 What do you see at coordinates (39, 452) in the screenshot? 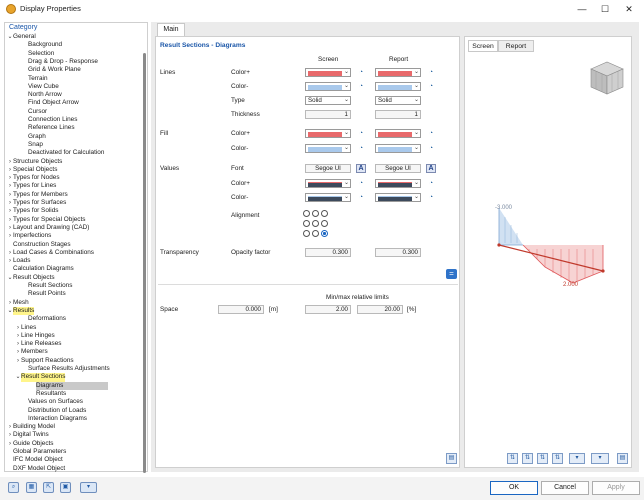
I see `tree-item: Global Parameters` at bounding box center [39, 452].